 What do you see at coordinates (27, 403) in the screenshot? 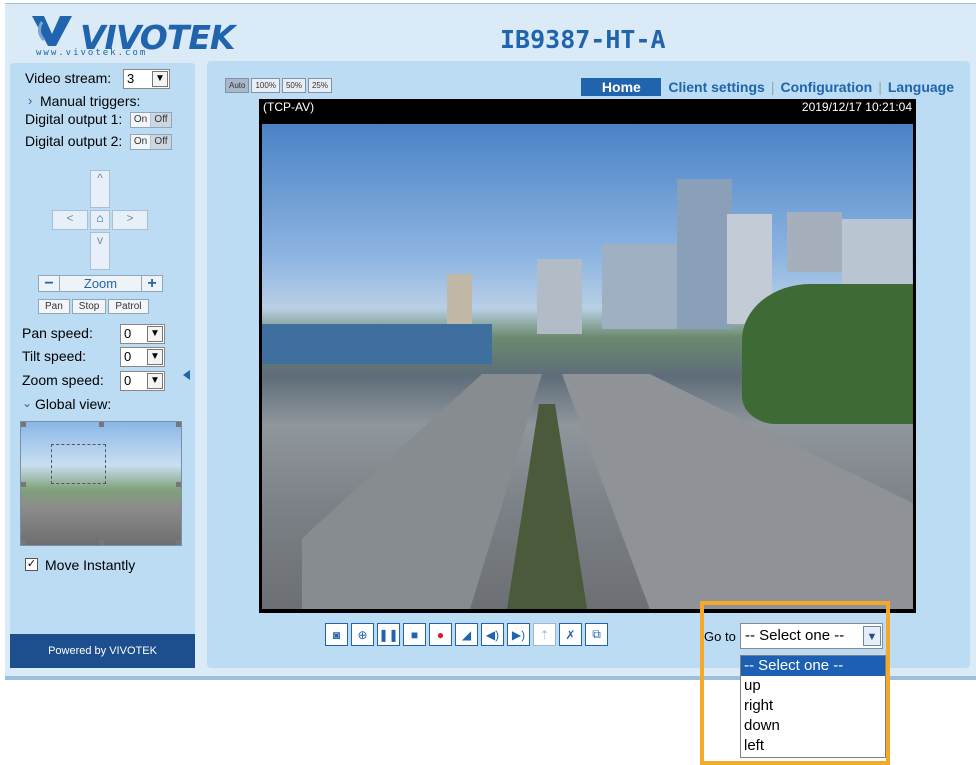
I see `expand-icon: ⌄` at bounding box center [27, 403].